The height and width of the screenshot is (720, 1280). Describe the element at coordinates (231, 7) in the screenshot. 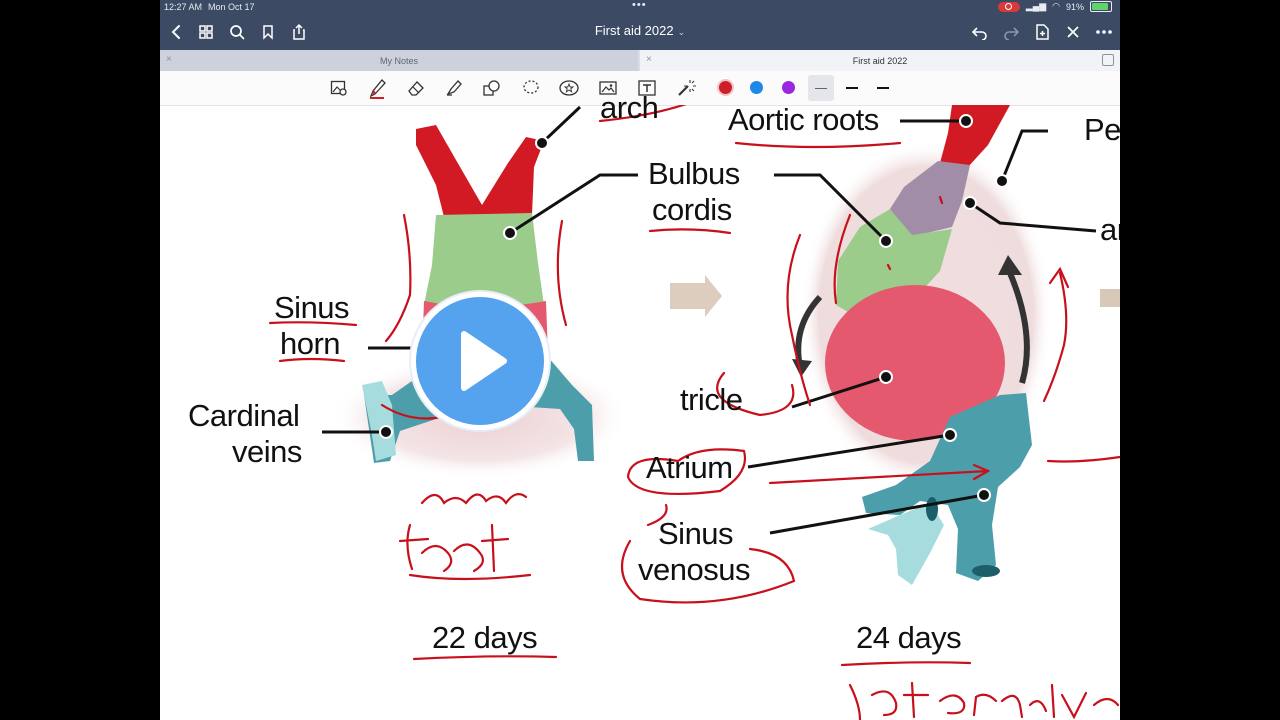

I see `status-date: Mon Oct 17` at that location.